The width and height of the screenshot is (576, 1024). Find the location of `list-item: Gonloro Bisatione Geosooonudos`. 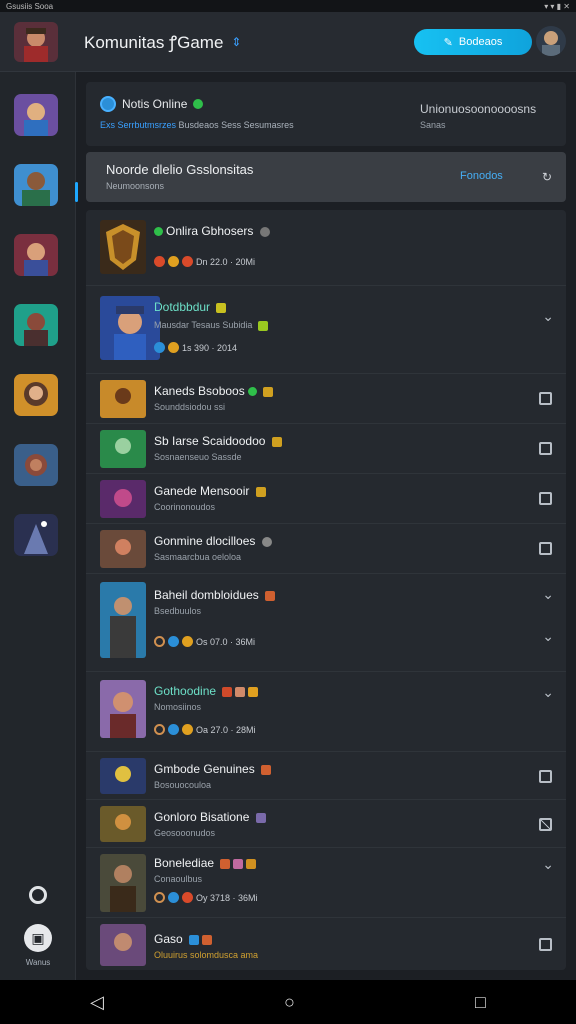

list-item: Gonloro Bisatione Geosooonudos is located at coordinates (326, 824).